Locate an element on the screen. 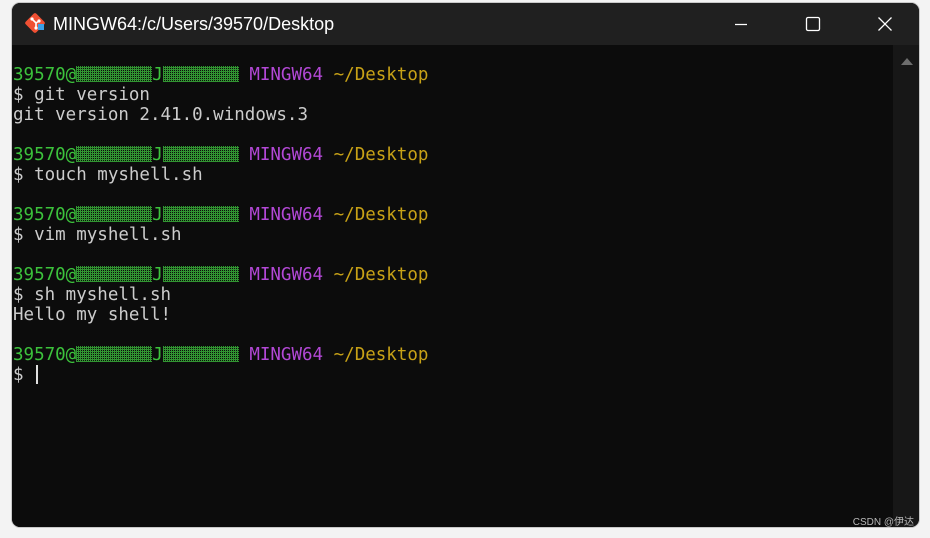  watermark: CSDN @伊达 is located at coordinates (883, 522).